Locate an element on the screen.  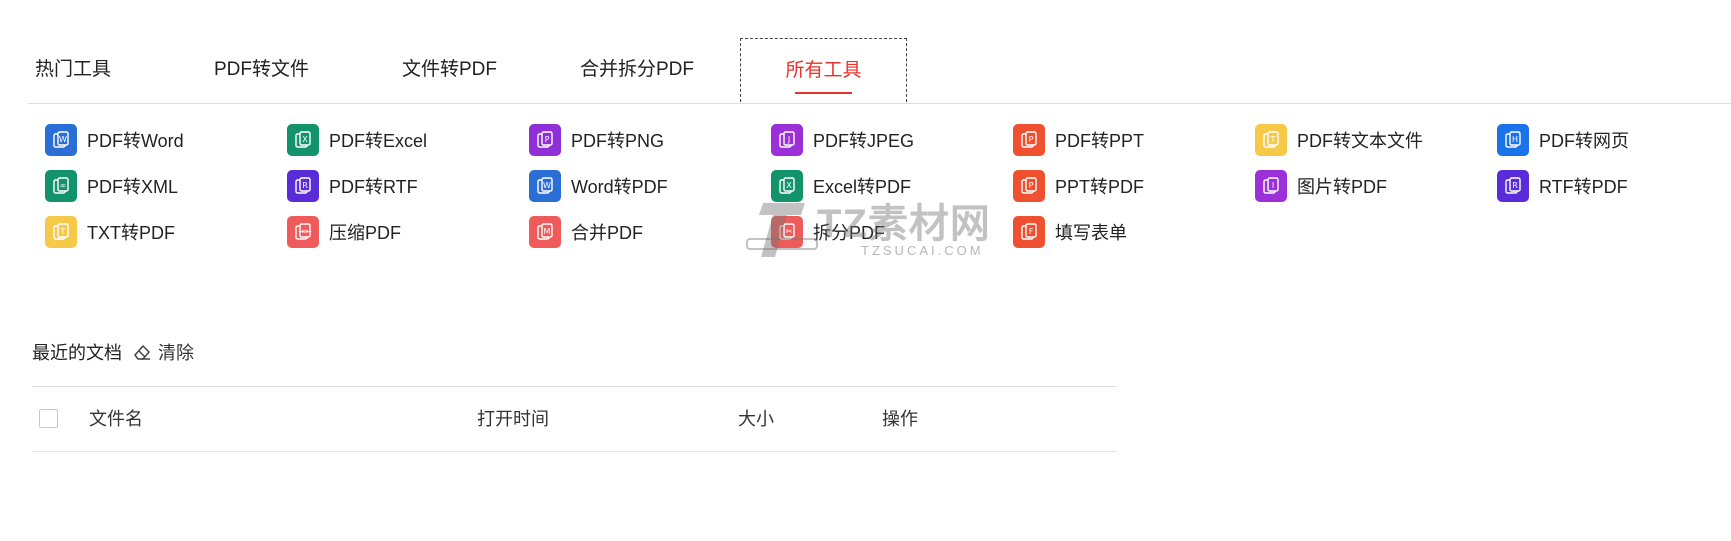
recent-docs-table: 文件名 打开时间 大小 操作 is located at coordinates (574, 419).